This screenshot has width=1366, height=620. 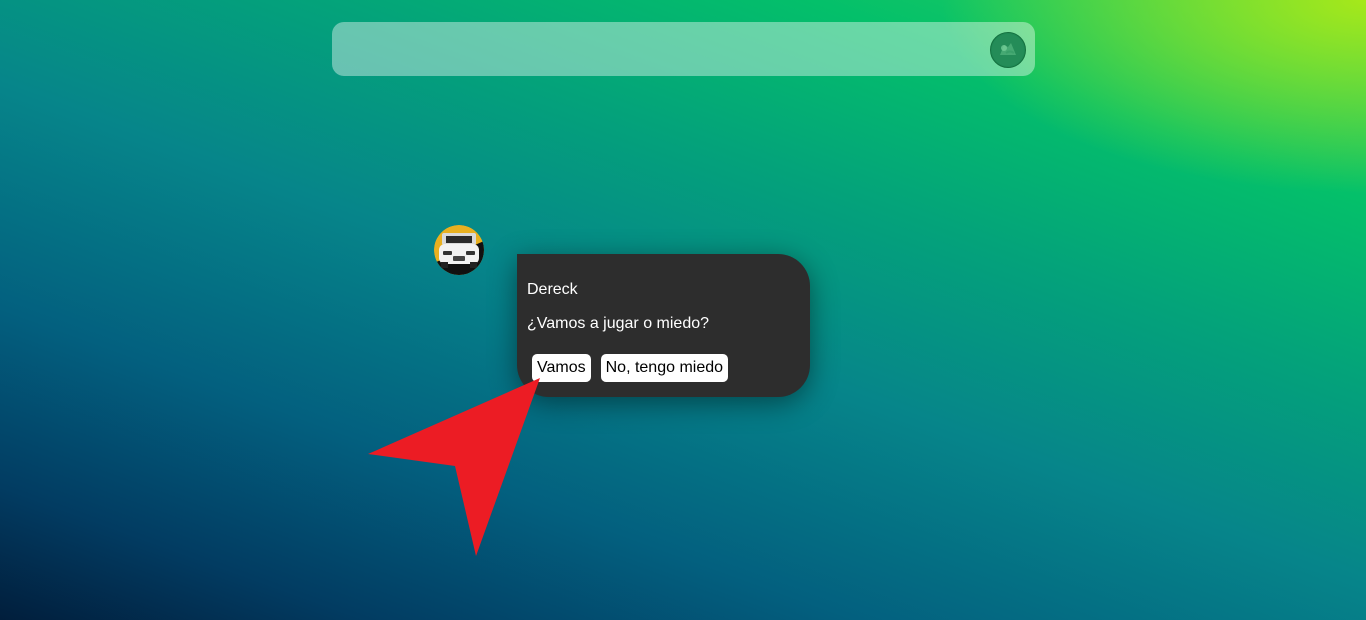 I want to click on avatar-icon, so click(x=1008, y=50).